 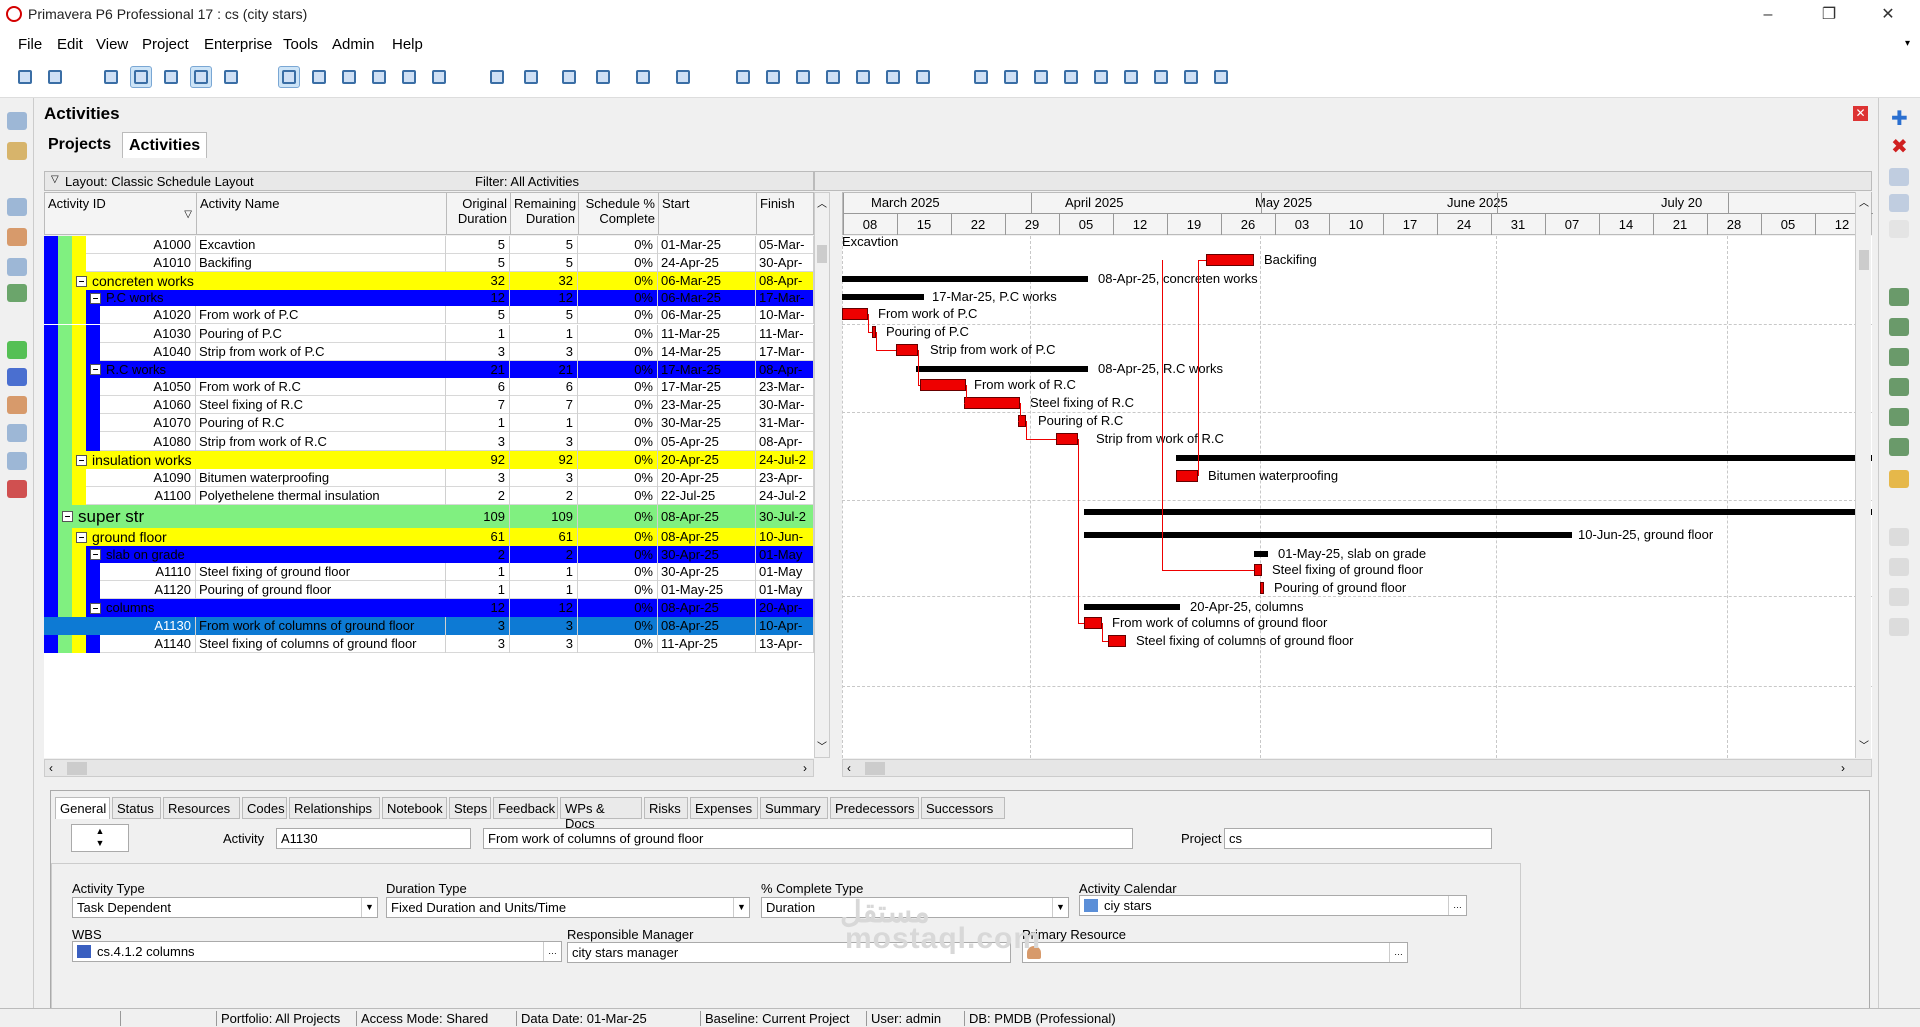 What do you see at coordinates (1071, 77) in the screenshot?
I see `split-view-icon` at bounding box center [1071, 77].